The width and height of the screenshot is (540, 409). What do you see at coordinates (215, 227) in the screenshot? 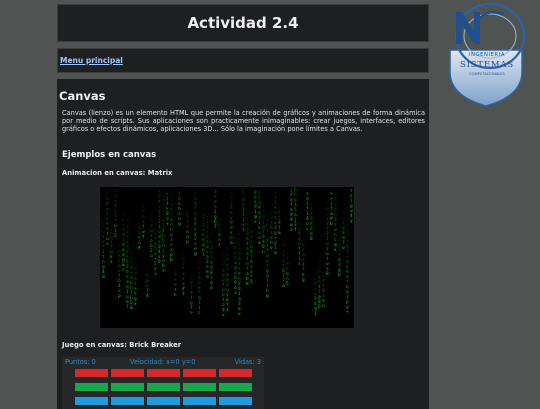
I see `svg-text: 7` at bounding box center [215, 227].